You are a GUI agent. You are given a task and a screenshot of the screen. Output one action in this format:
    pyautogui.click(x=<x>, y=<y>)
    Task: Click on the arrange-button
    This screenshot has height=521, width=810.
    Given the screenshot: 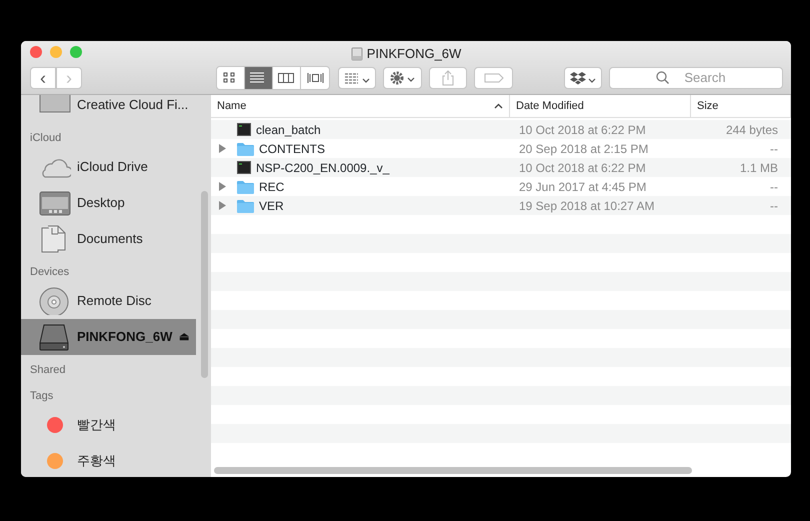 What is the action you would take?
    pyautogui.click(x=357, y=78)
    